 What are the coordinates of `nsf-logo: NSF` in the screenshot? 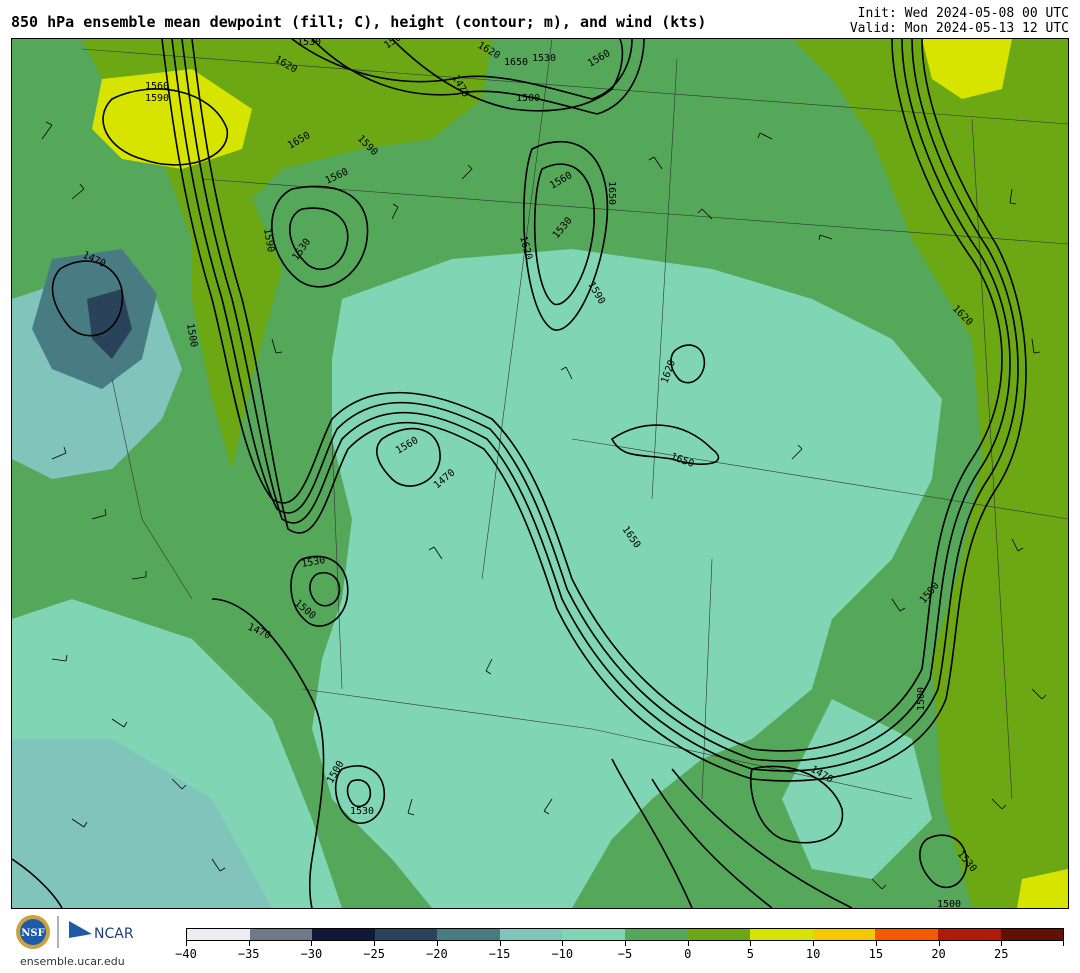 It's located at (33, 932).